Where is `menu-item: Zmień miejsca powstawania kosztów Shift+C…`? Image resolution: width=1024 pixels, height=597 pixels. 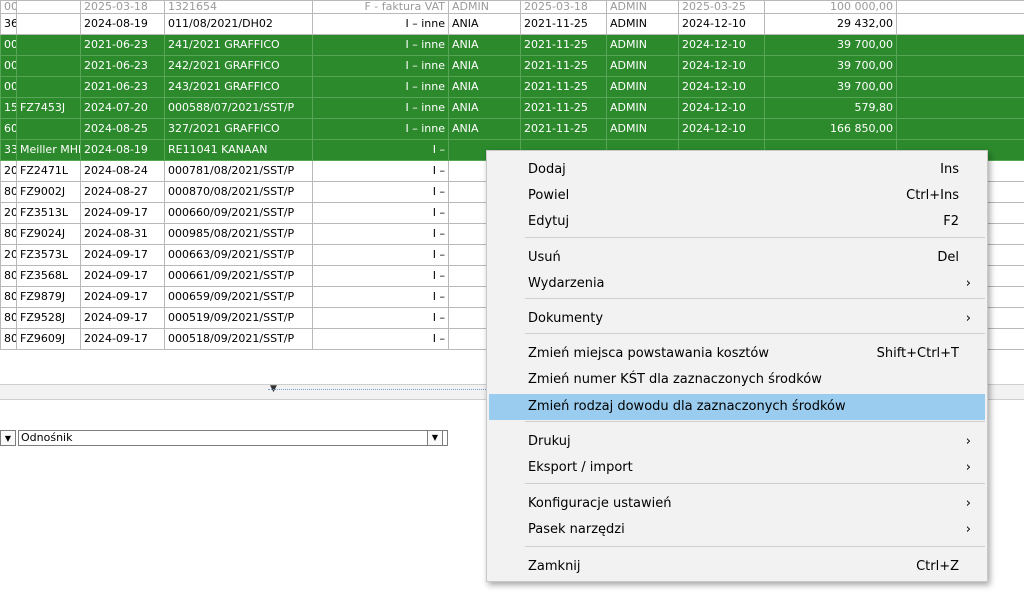 menu-item: Zmień miejsca powstawania kosztów Shift+C… is located at coordinates (737, 354).